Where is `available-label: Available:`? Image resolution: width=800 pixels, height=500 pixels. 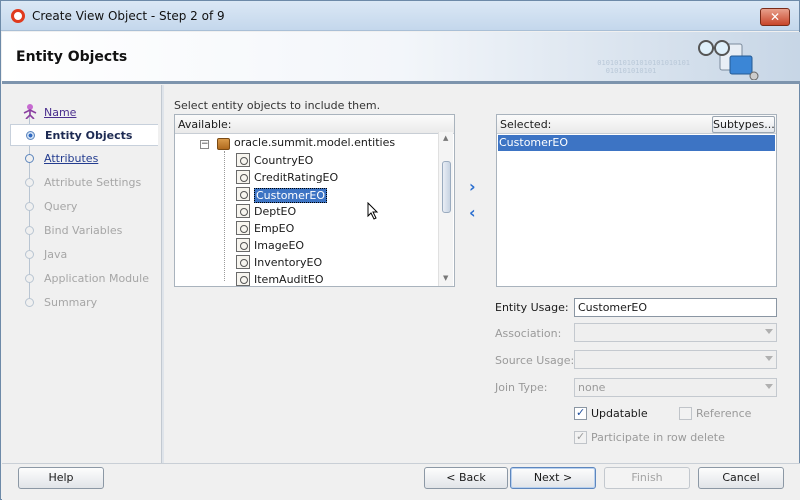 available-label: Available: is located at coordinates (205, 124).